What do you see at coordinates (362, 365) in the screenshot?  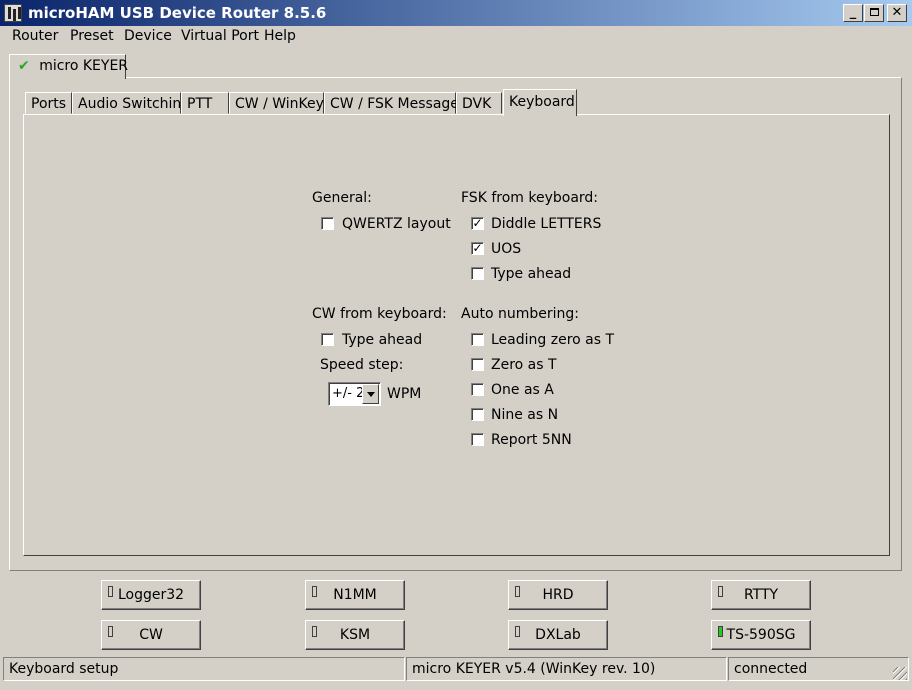 I see `speed-step-label: Speed step:` at bounding box center [362, 365].